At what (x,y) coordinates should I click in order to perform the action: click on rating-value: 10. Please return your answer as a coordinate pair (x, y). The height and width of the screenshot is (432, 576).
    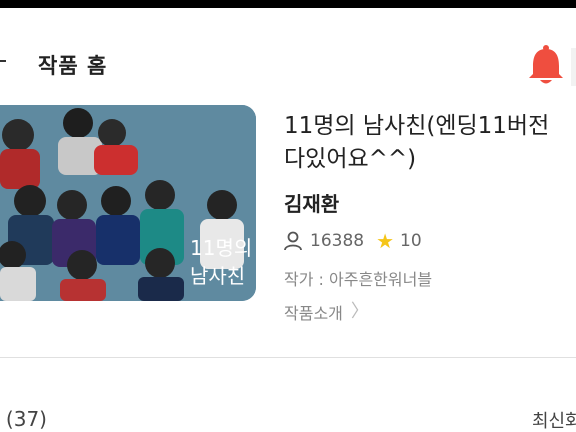
    Looking at the image, I should click on (411, 241).